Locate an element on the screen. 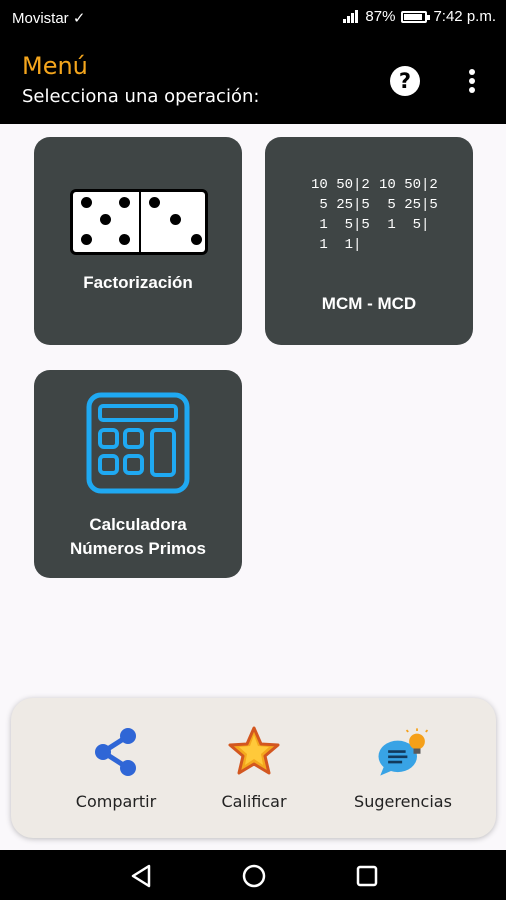  more-vert-icon is located at coordinates (472, 72).